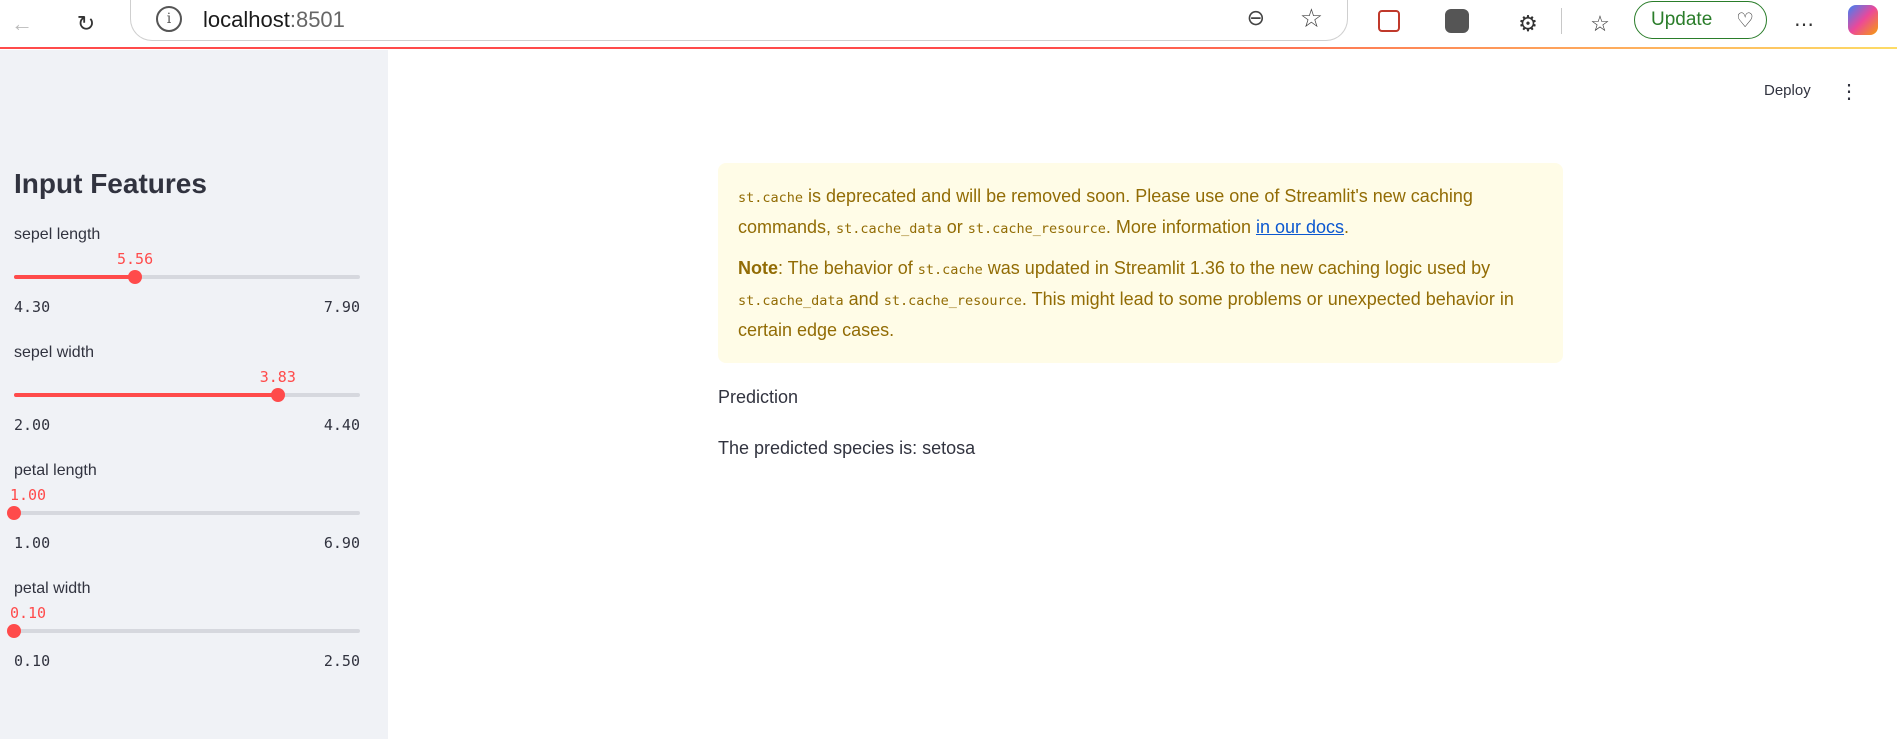 This screenshot has width=1897, height=739. What do you see at coordinates (1863, 20) in the screenshot?
I see `copilot-icon` at bounding box center [1863, 20].